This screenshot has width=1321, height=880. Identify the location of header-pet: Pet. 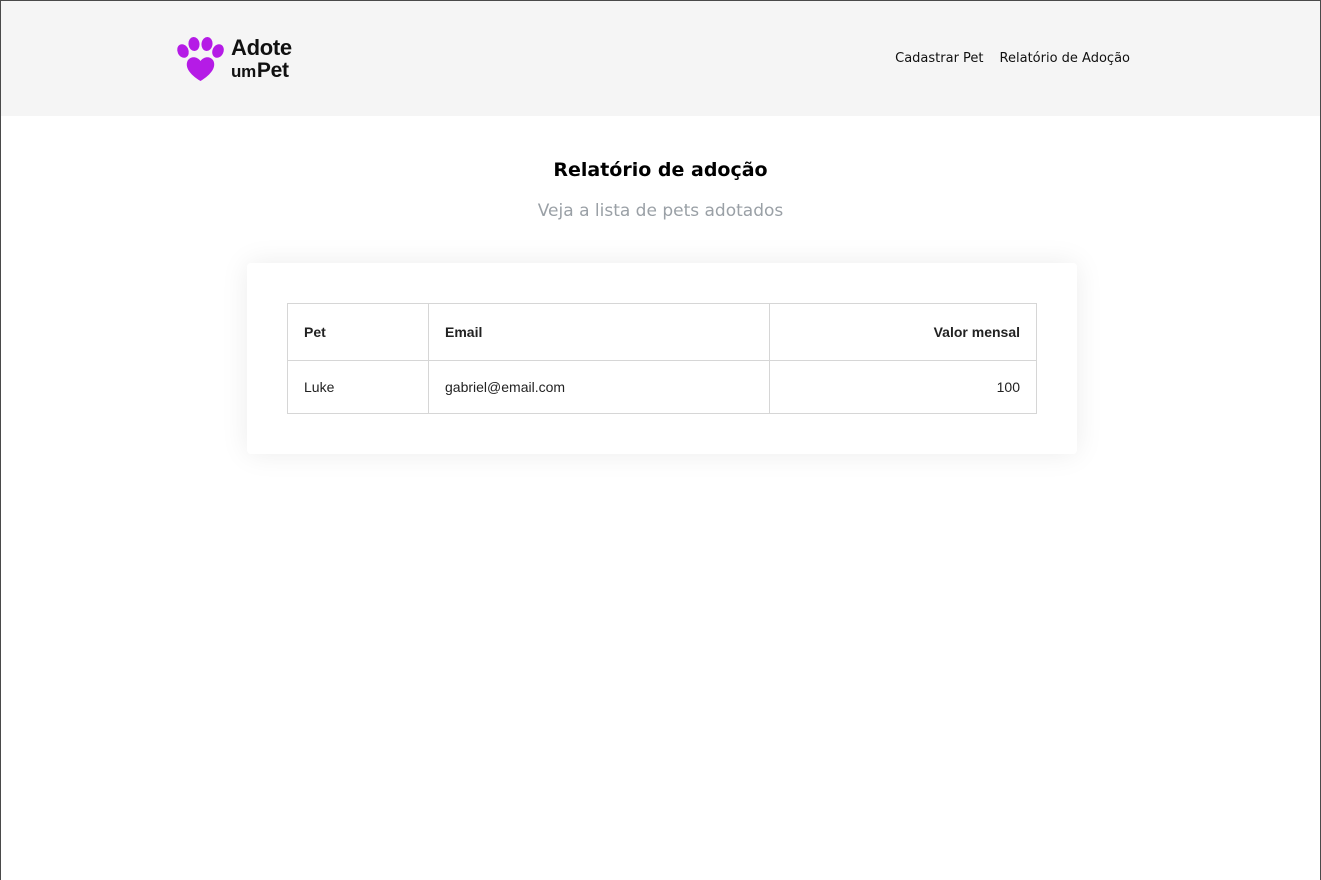
(358, 332).